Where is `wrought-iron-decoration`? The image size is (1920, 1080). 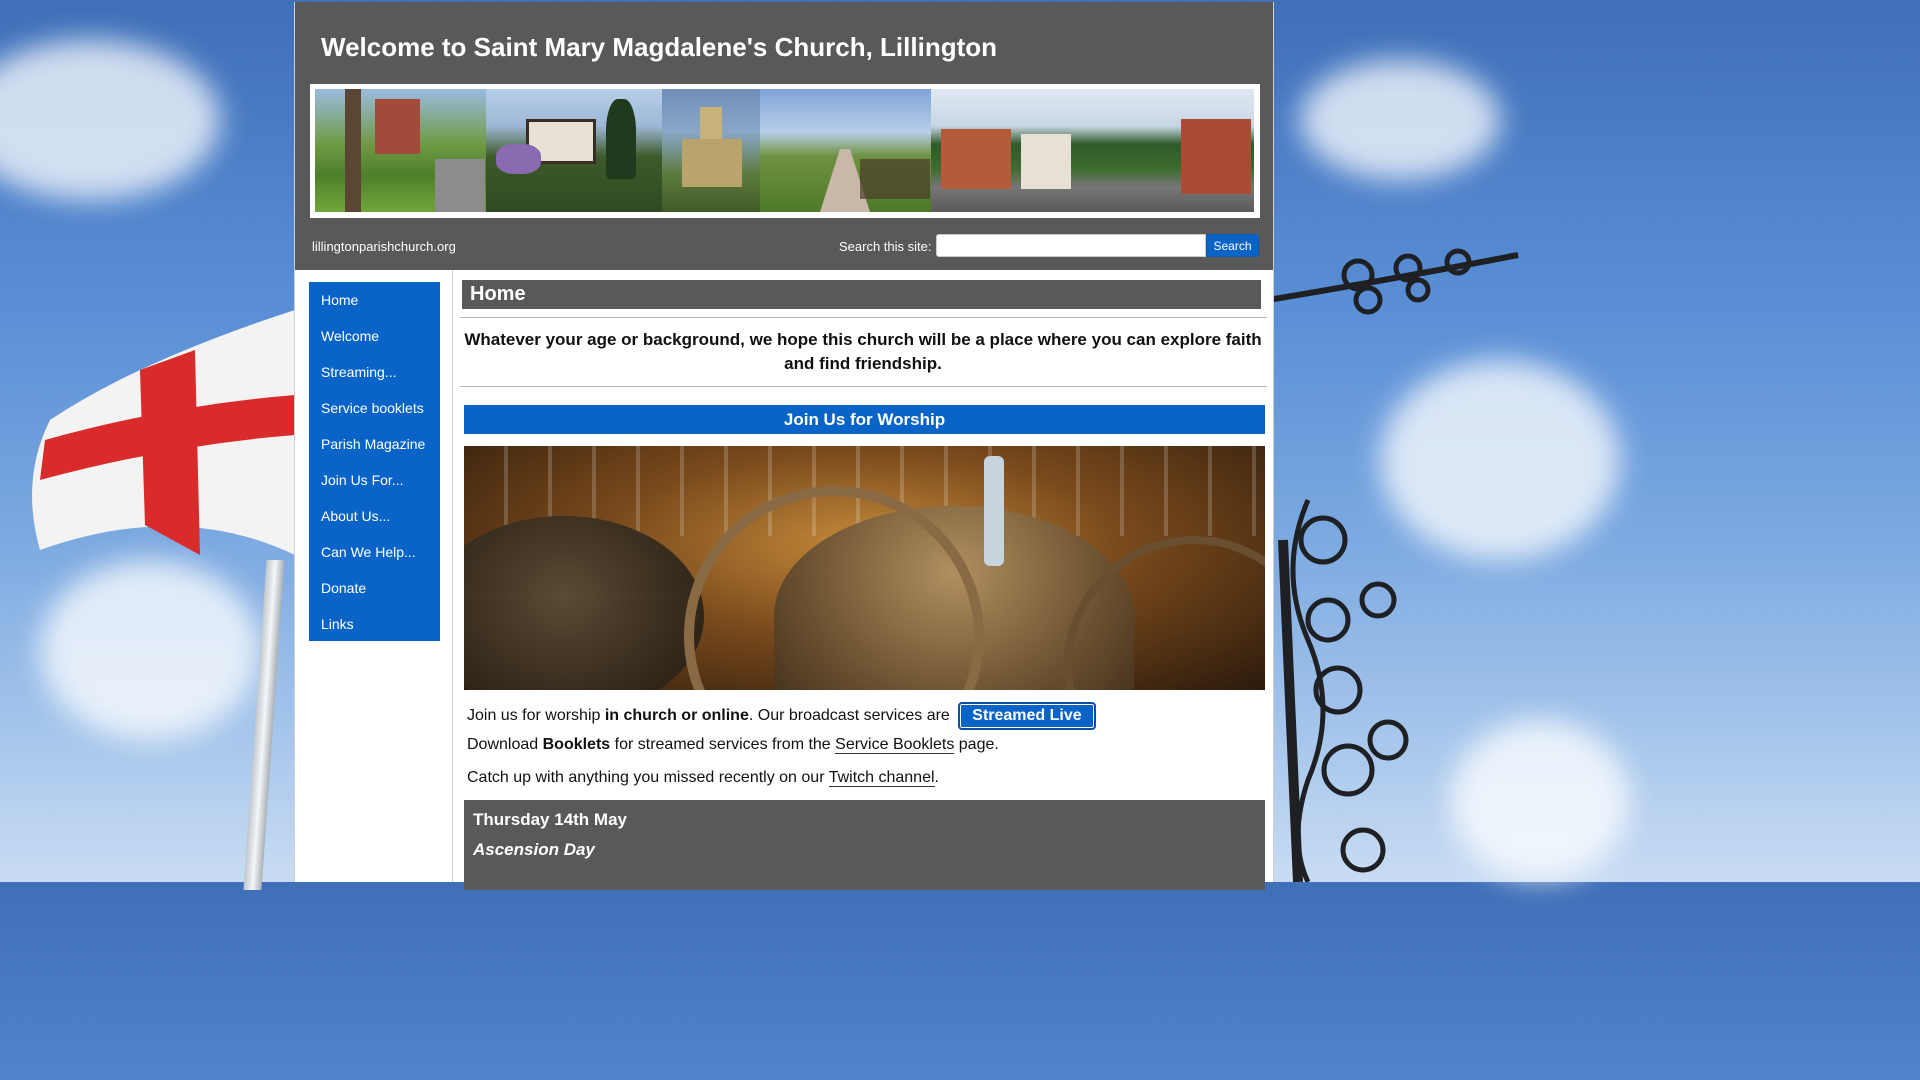
wrought-iron-decoration is located at coordinates (1393, 565).